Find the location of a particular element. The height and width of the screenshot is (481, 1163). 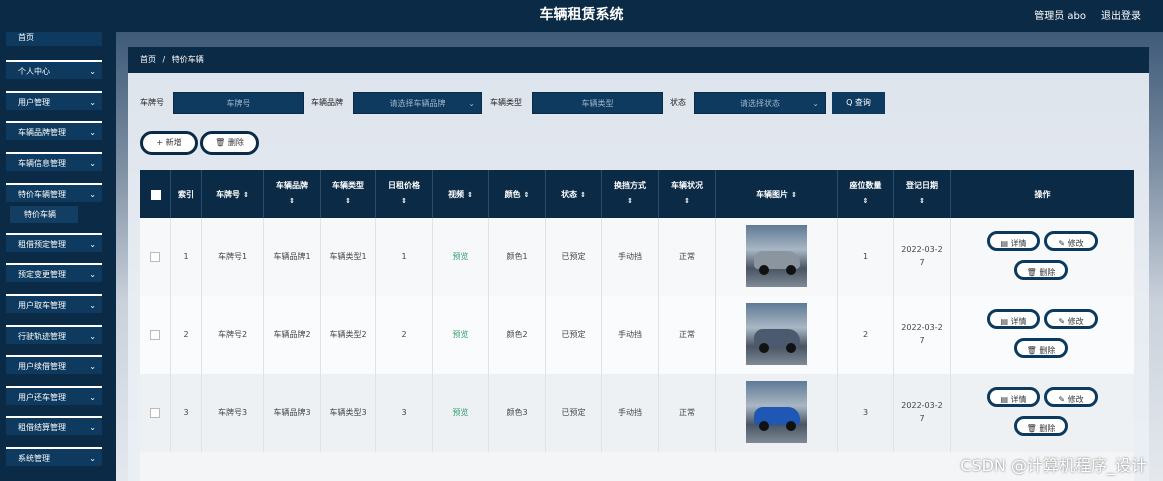

car-wheel is located at coordinates (764, 426).